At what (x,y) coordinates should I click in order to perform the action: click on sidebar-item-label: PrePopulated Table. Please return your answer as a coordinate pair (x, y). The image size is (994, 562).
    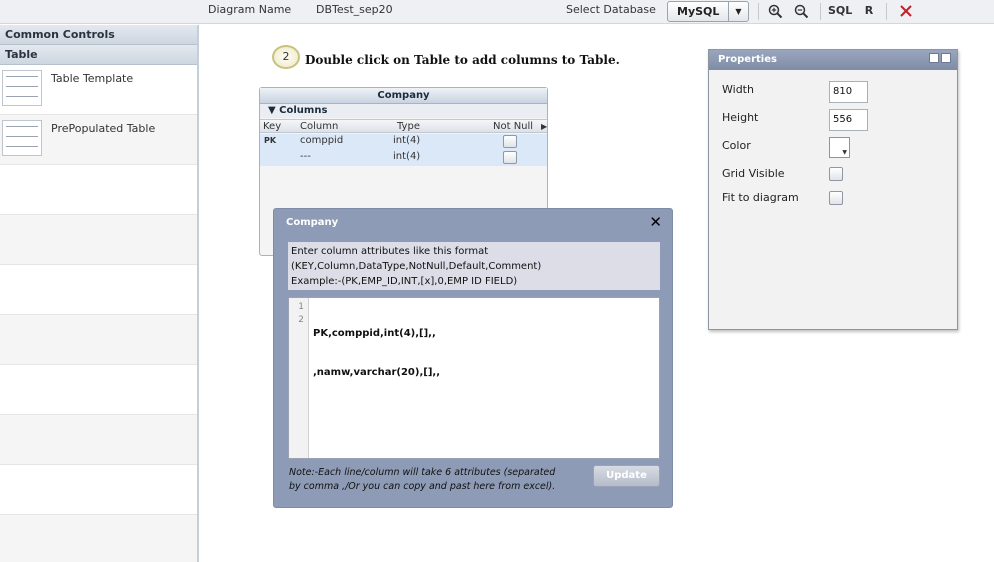
    Looking at the image, I should click on (103, 128).